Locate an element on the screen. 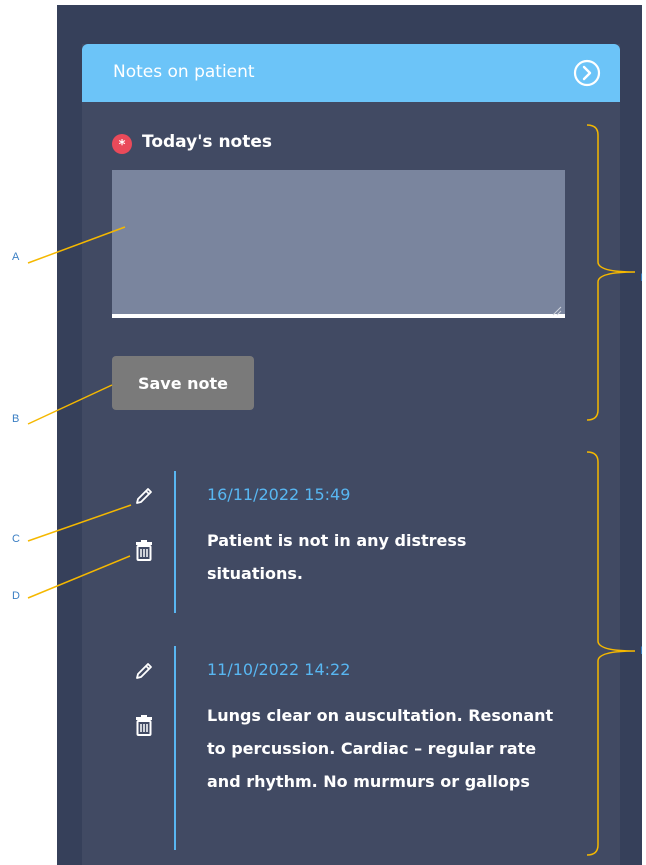 Image resolution: width=646 pixels, height=865 pixels. annotation-label-d: D is located at coordinates (16, 596).